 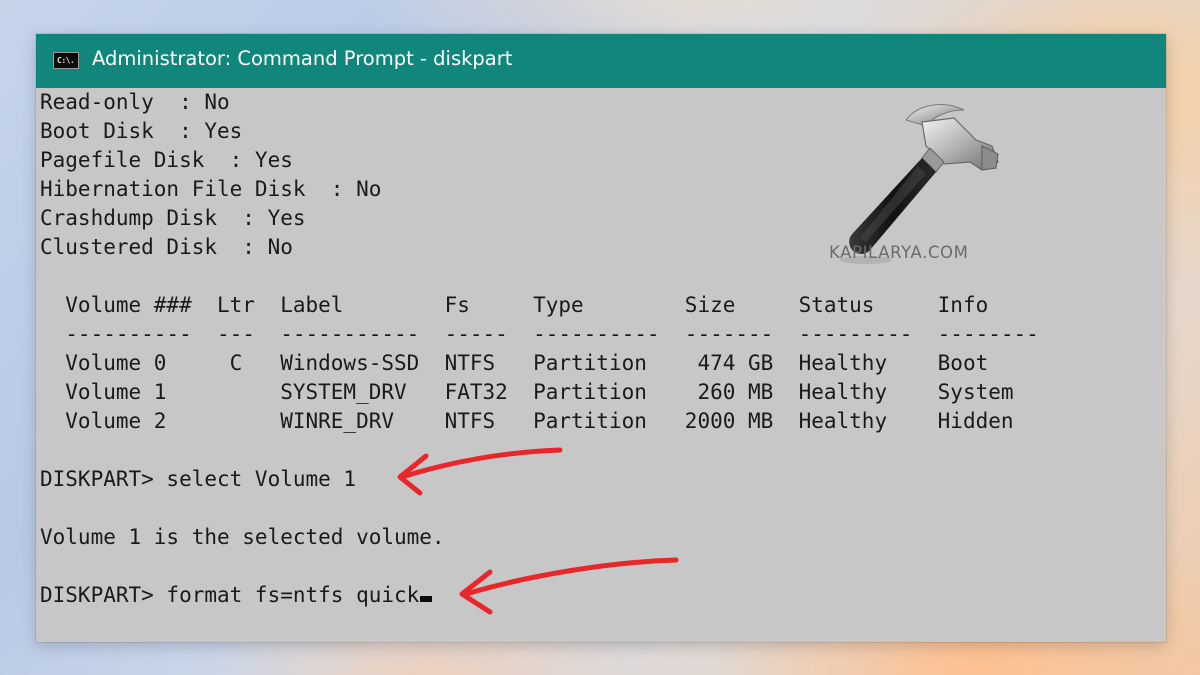 What do you see at coordinates (166, 247) in the screenshot?
I see `disk-attribute-line: Clustered Disk : No` at bounding box center [166, 247].